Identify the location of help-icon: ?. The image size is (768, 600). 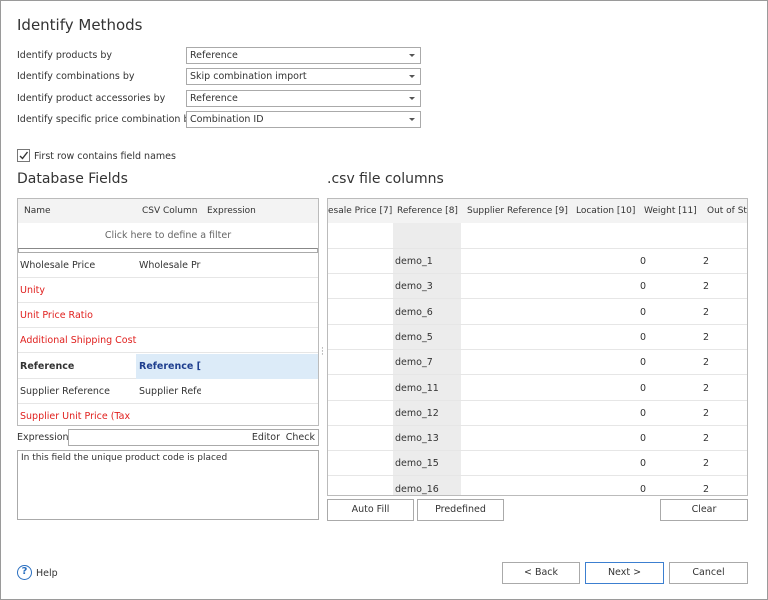
(24, 572).